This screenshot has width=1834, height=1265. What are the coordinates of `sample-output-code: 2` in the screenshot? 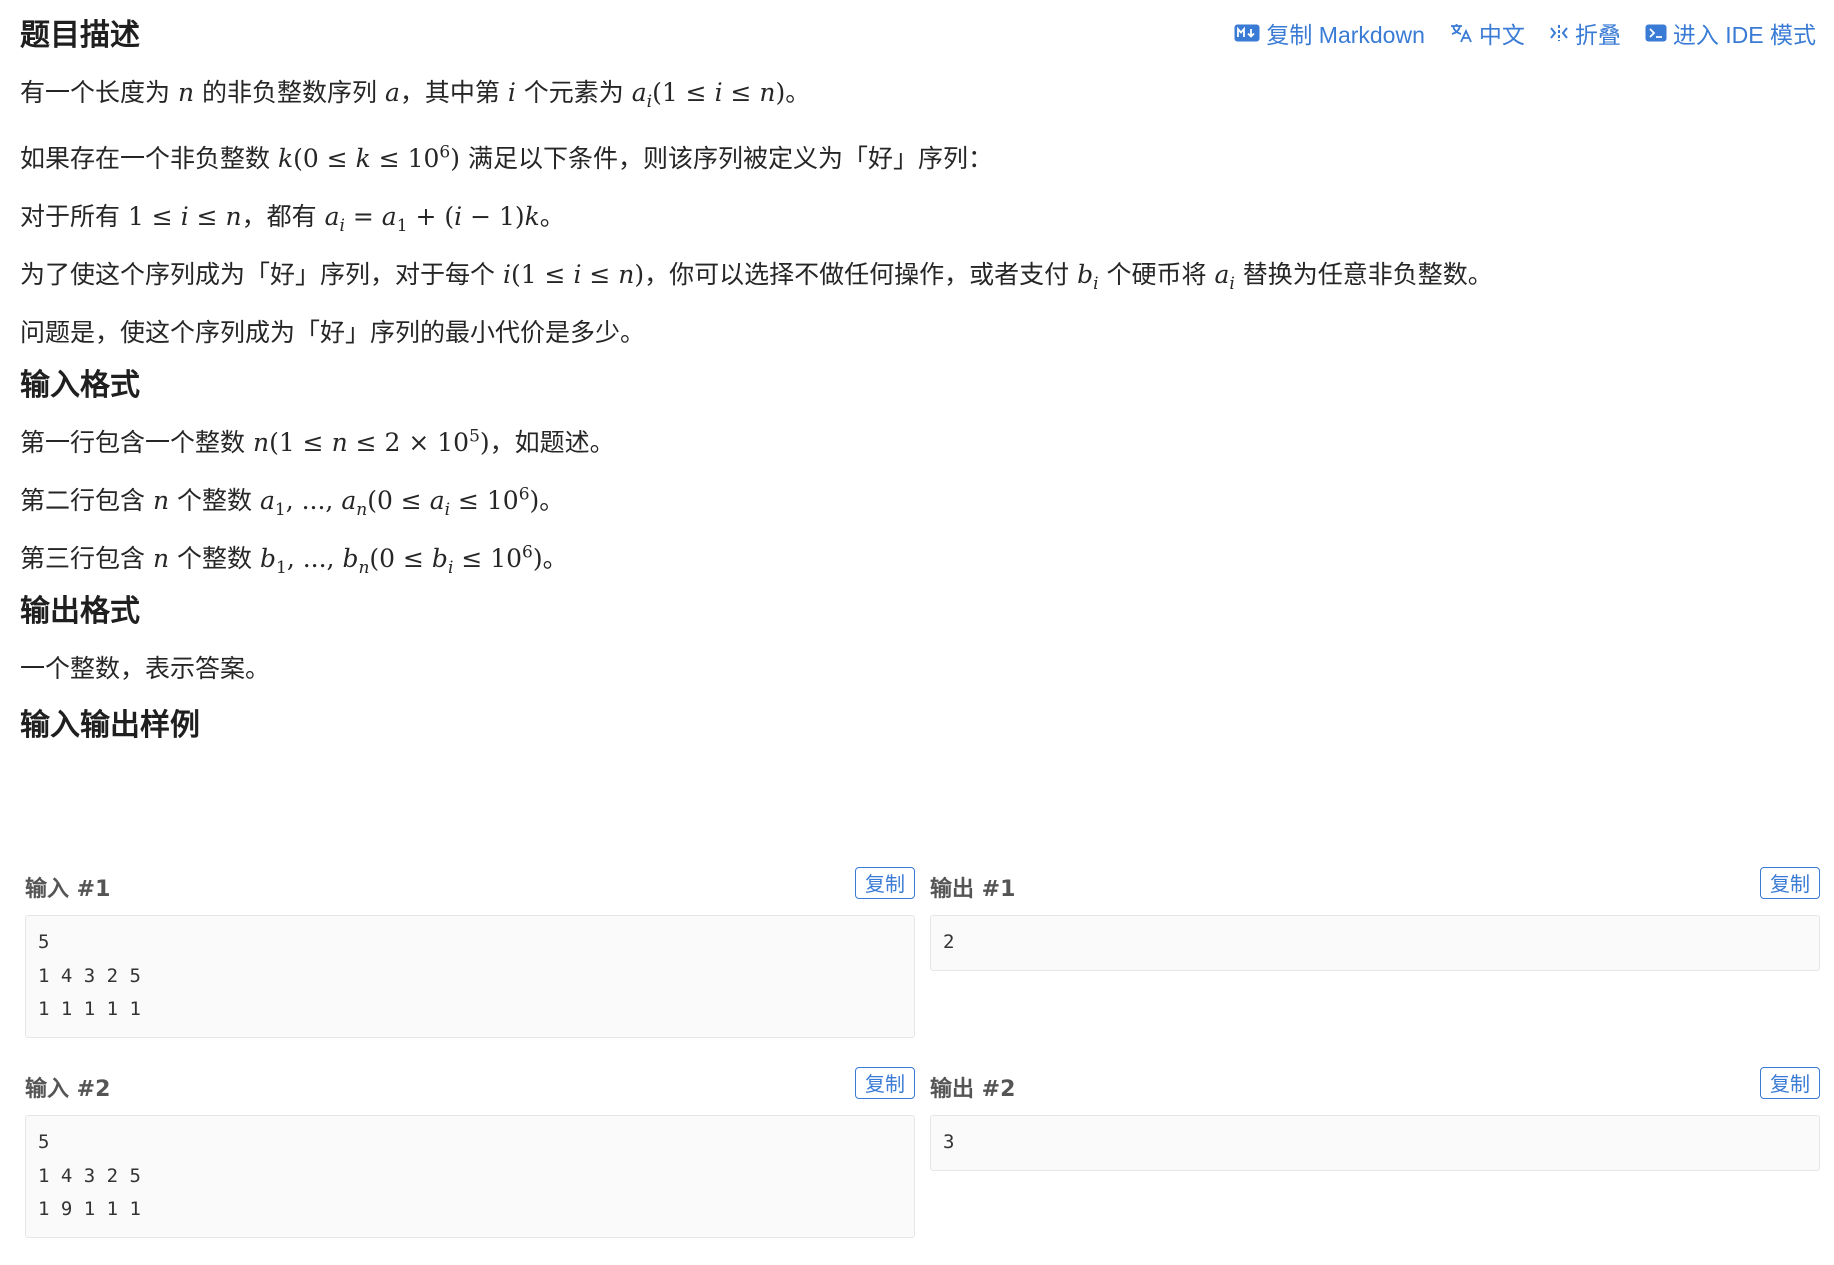 It's located at (1375, 943).